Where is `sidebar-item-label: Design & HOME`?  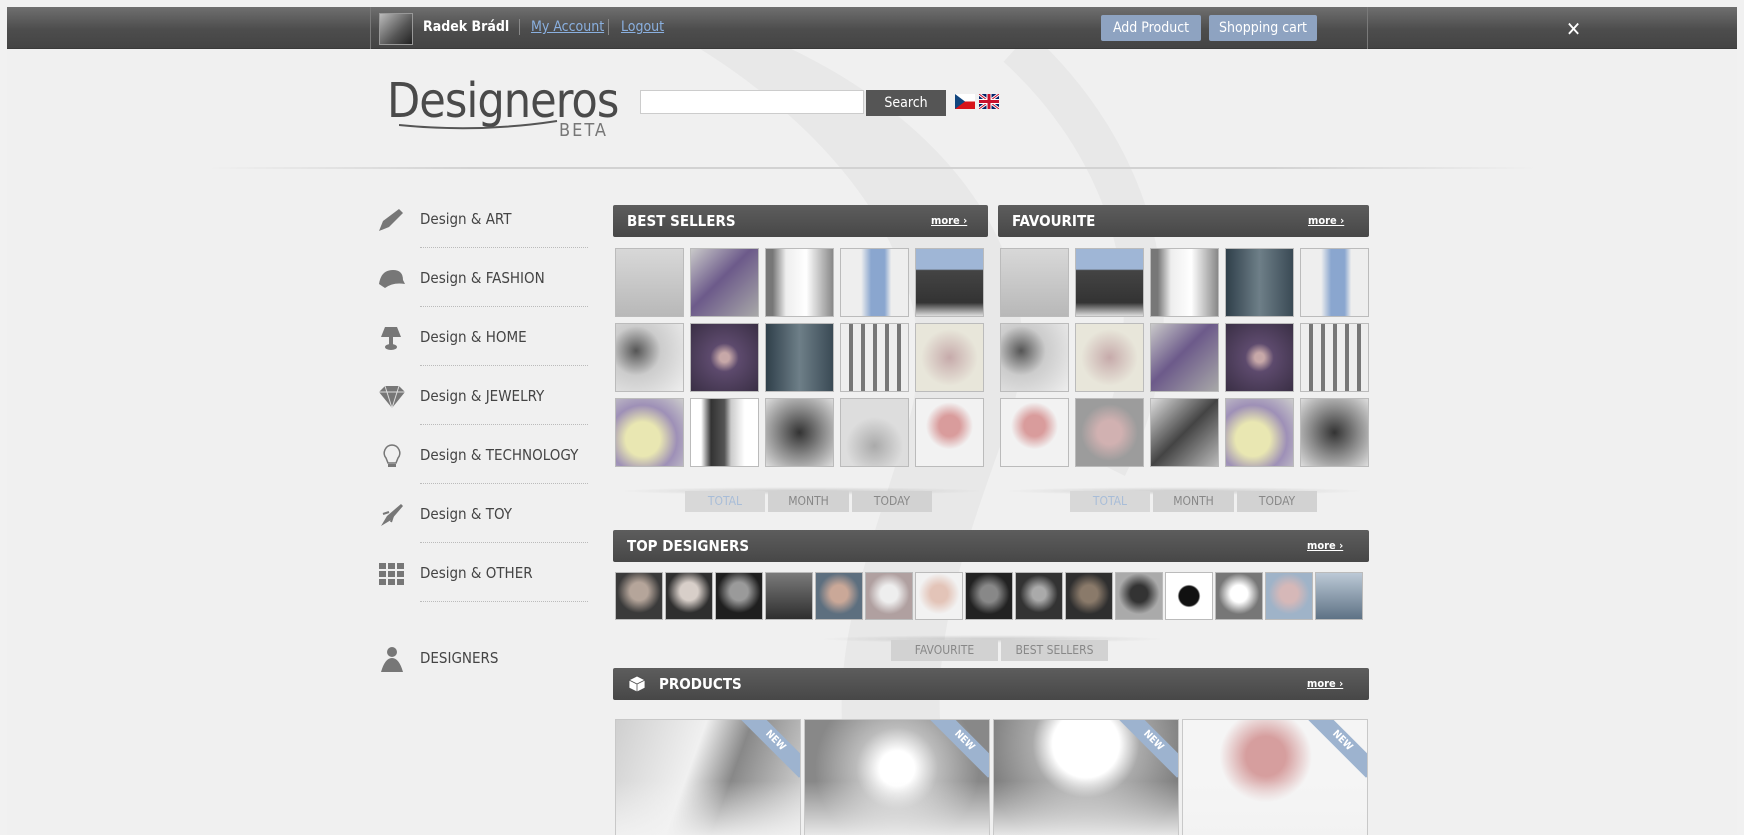 sidebar-item-label: Design & HOME is located at coordinates (473, 337).